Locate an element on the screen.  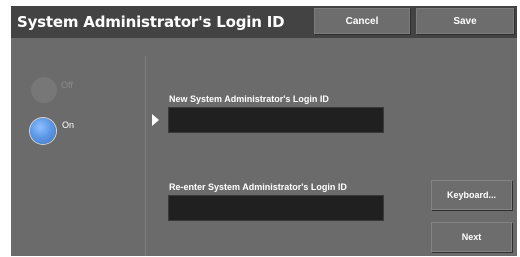
section-divider is located at coordinates (145, 156).